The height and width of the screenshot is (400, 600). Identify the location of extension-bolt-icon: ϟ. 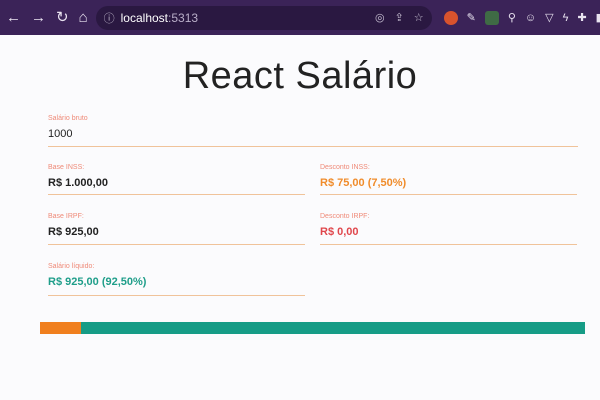
(566, 18).